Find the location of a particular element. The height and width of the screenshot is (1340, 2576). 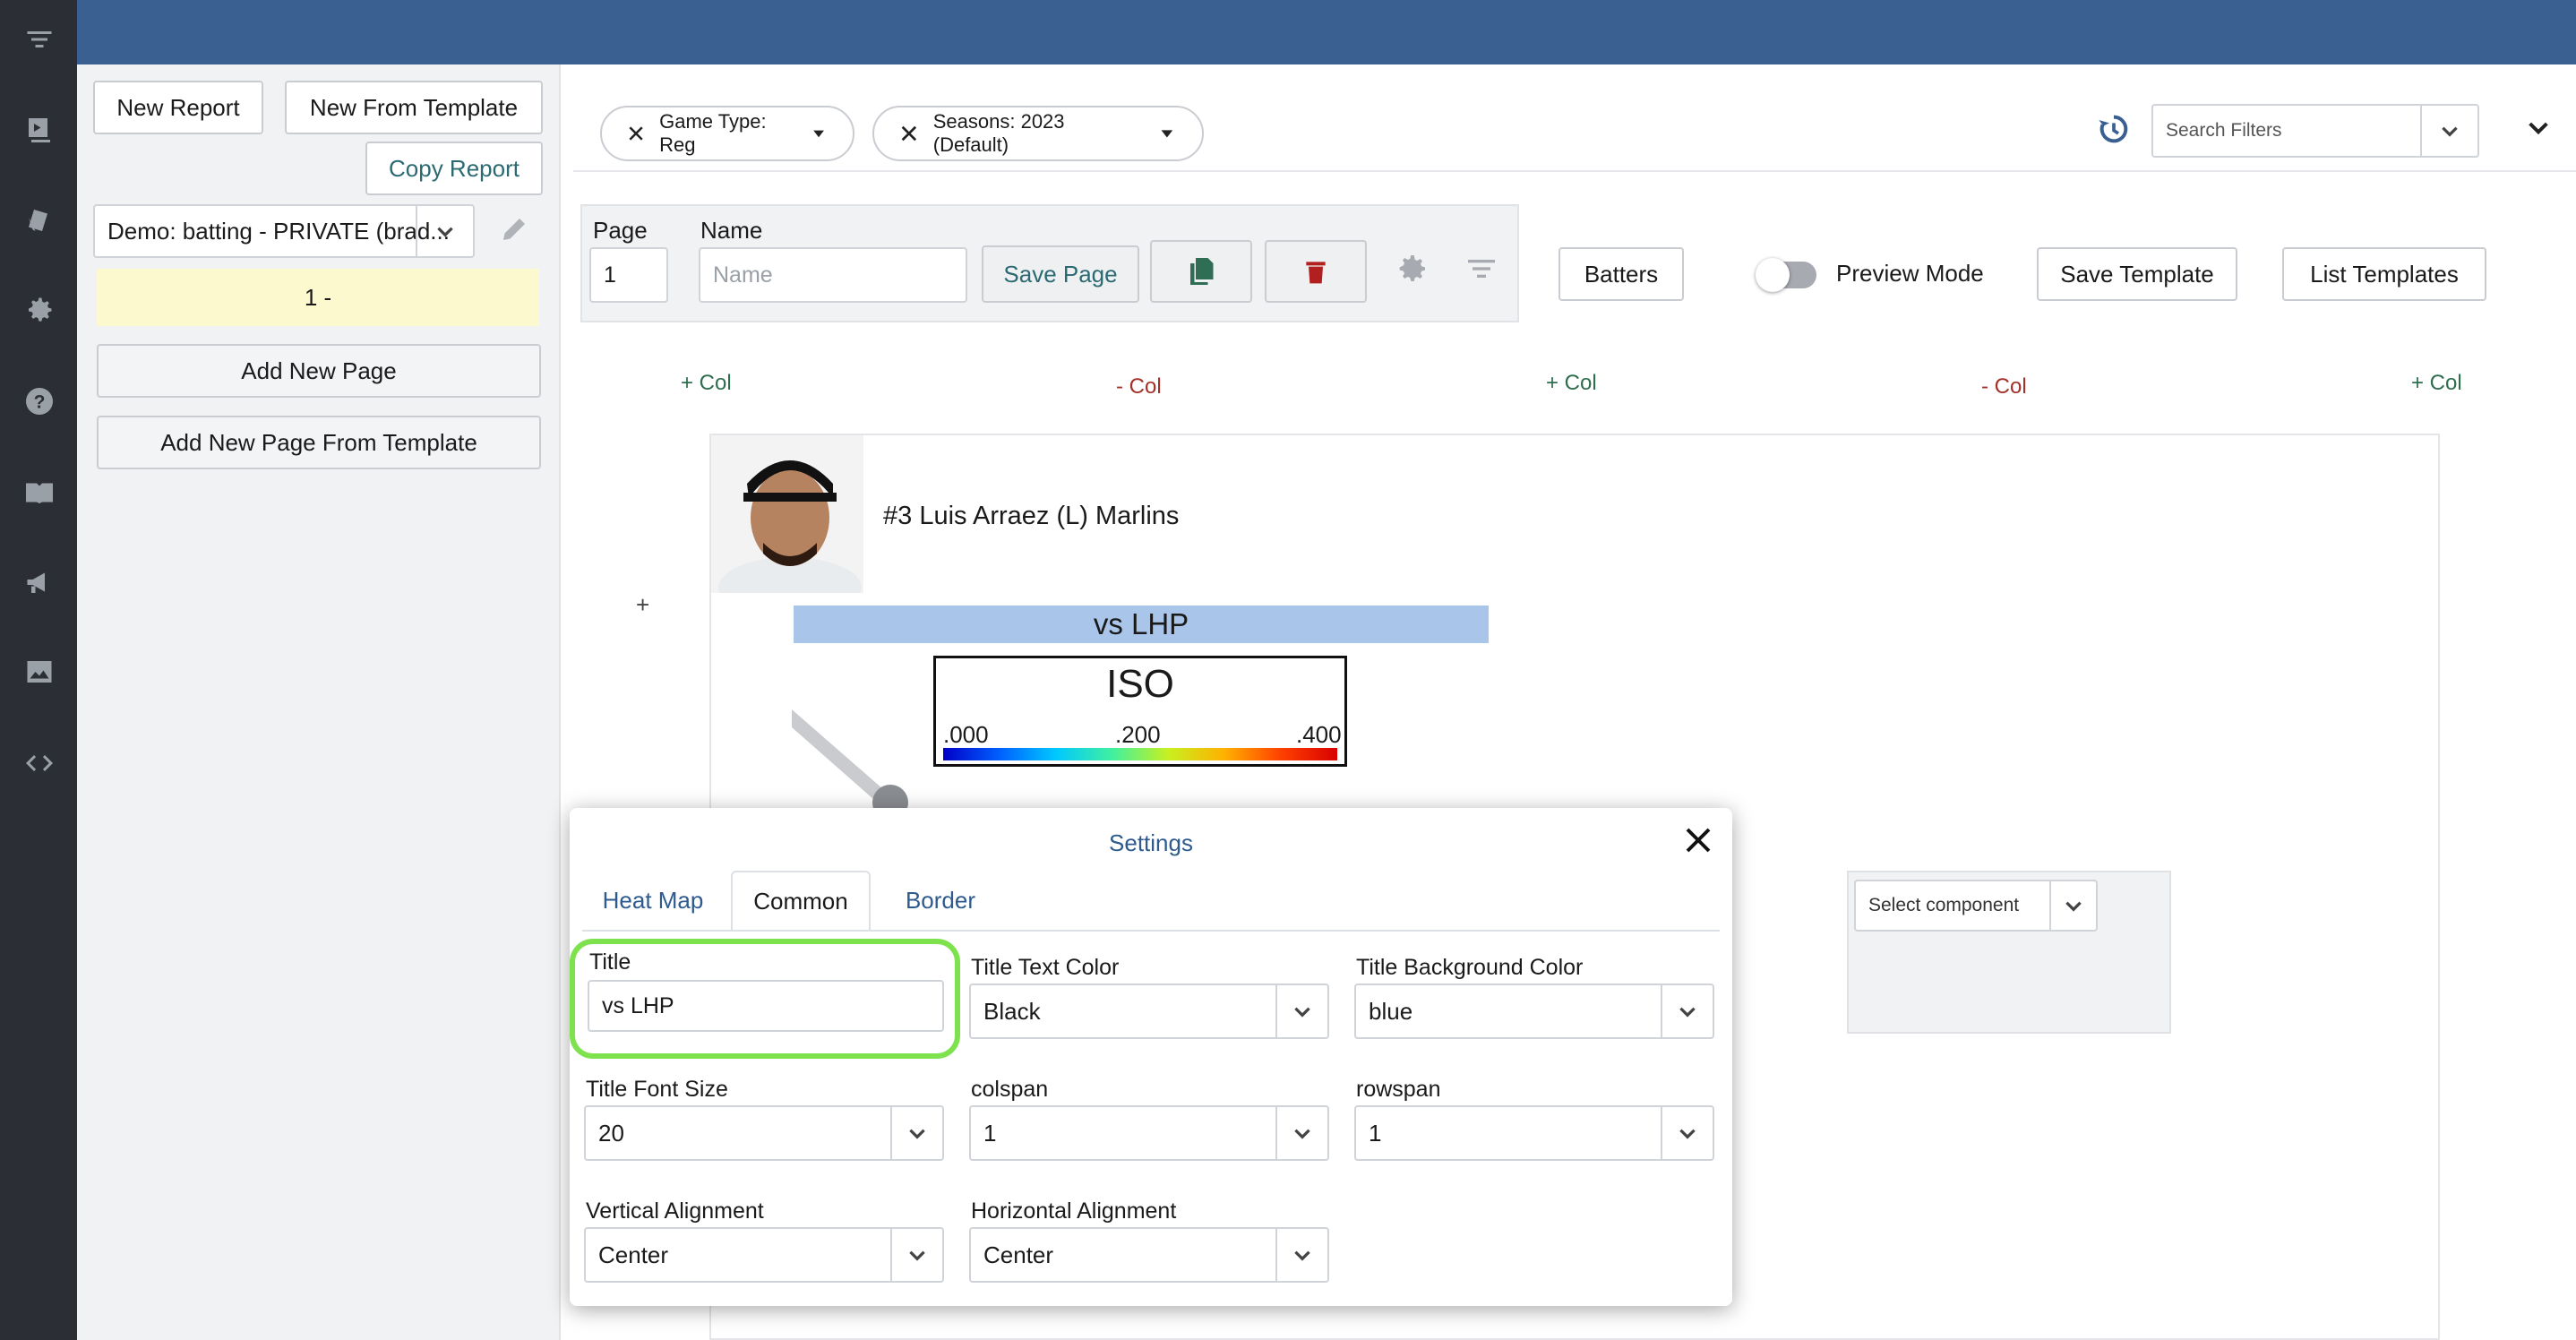

batter-silhouette is located at coordinates (863, 759).